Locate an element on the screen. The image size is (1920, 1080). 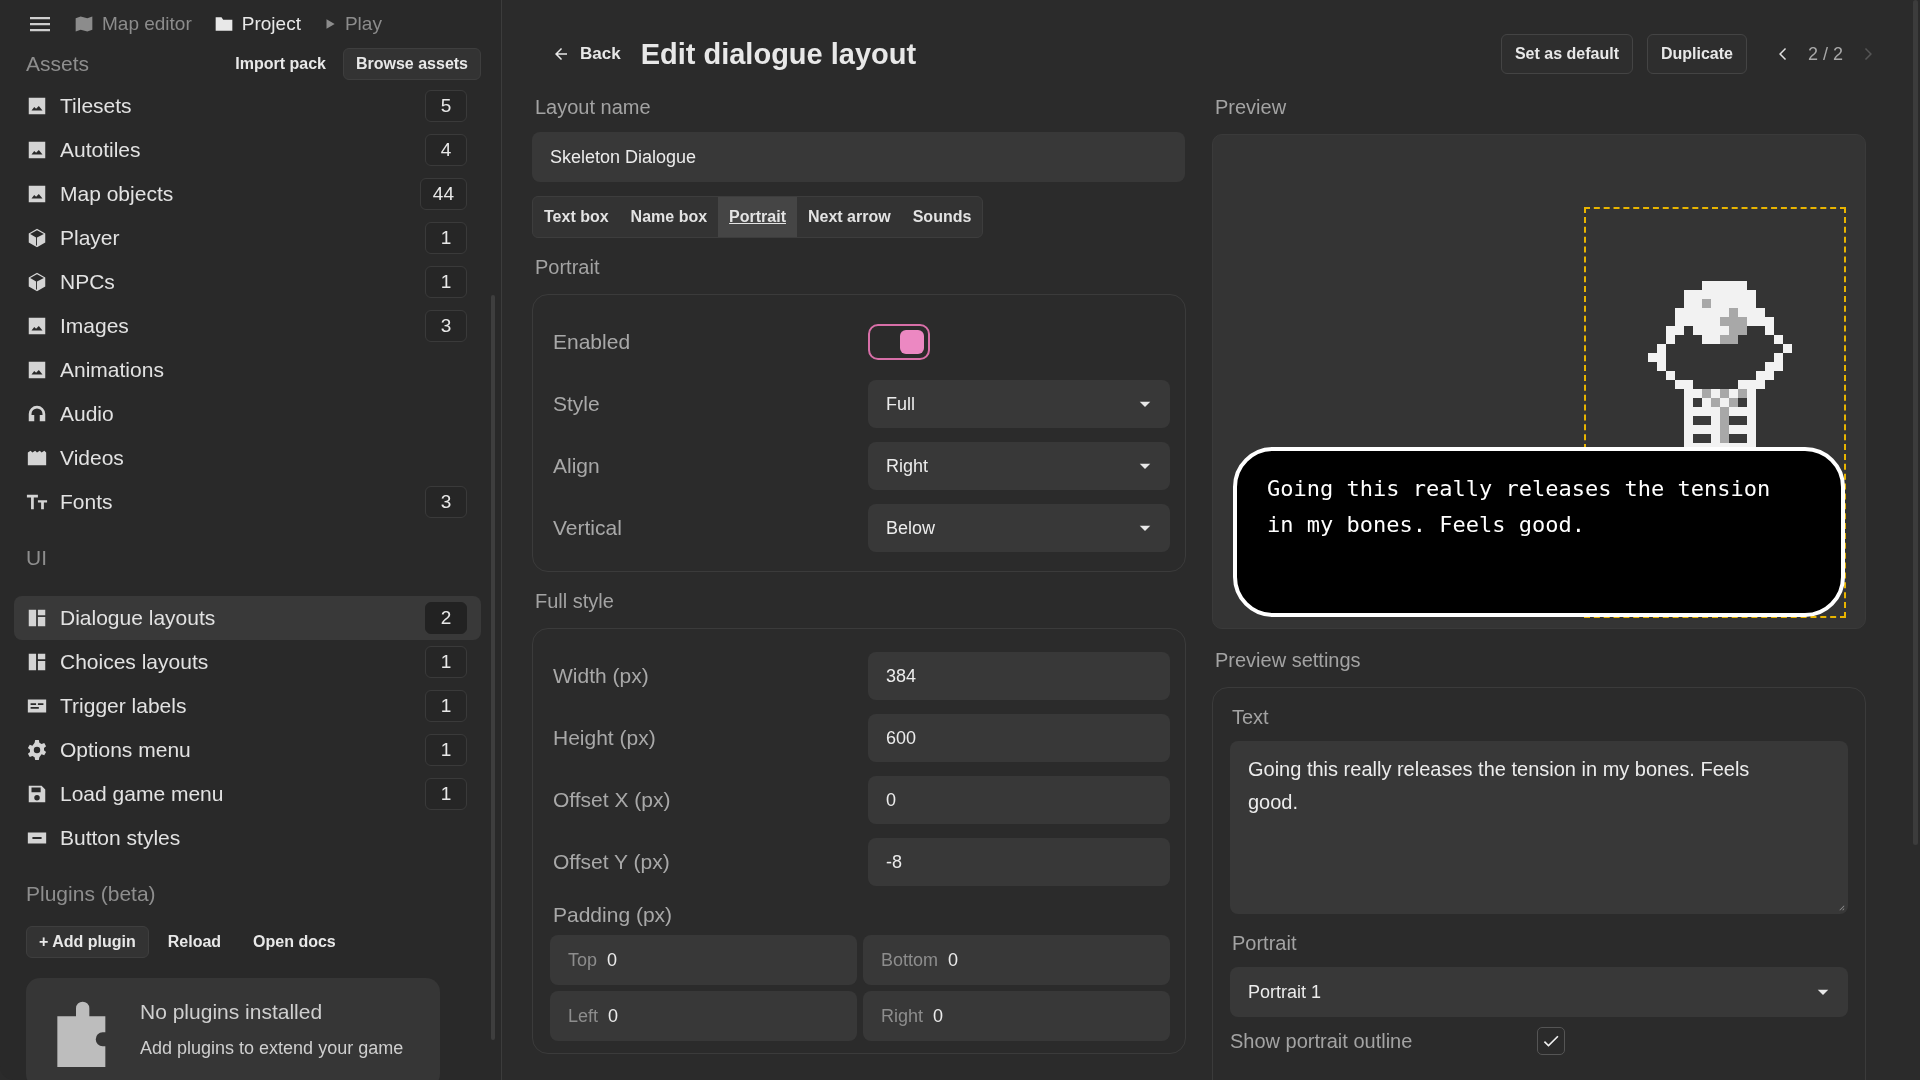
field-label: Offset X (px) is located at coordinates (612, 800).